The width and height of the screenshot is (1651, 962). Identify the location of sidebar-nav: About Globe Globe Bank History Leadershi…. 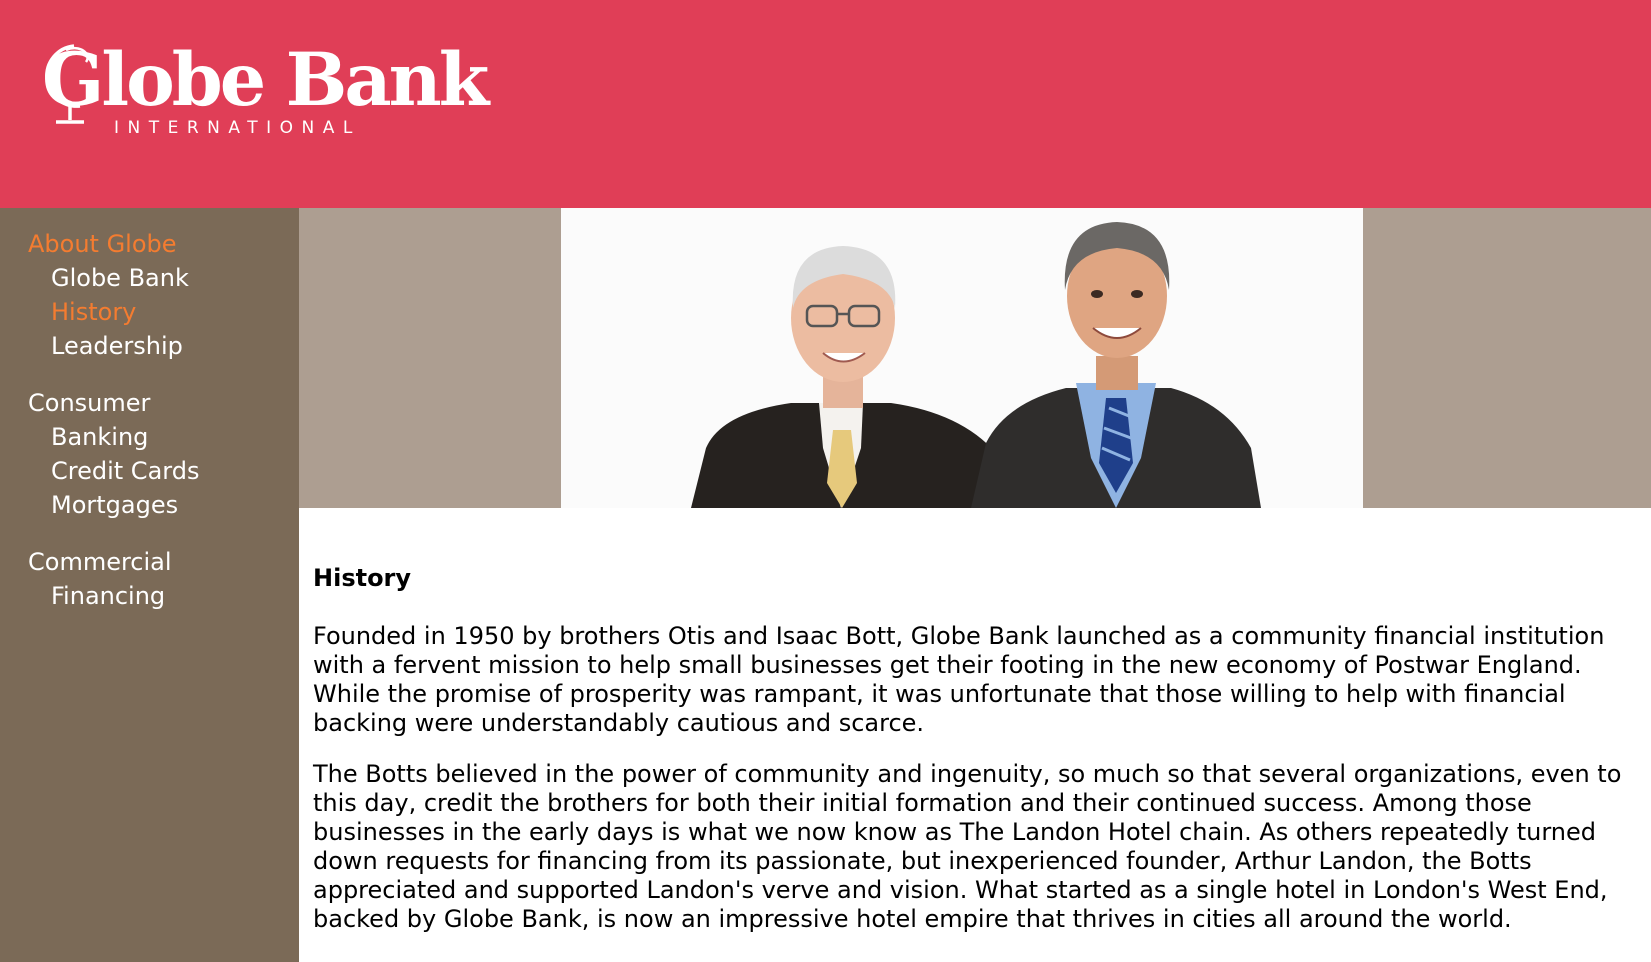
(149, 585).